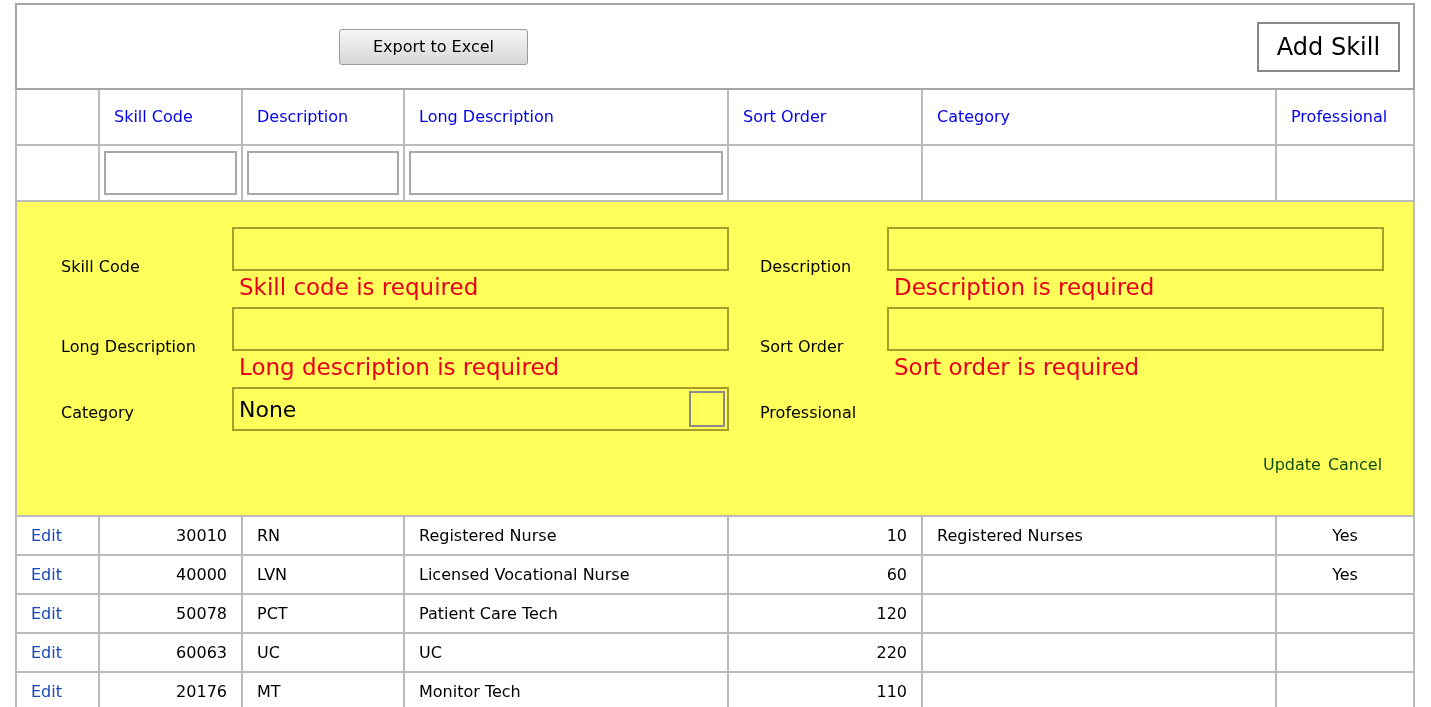  I want to click on field-label: Long Description, so click(129, 347).